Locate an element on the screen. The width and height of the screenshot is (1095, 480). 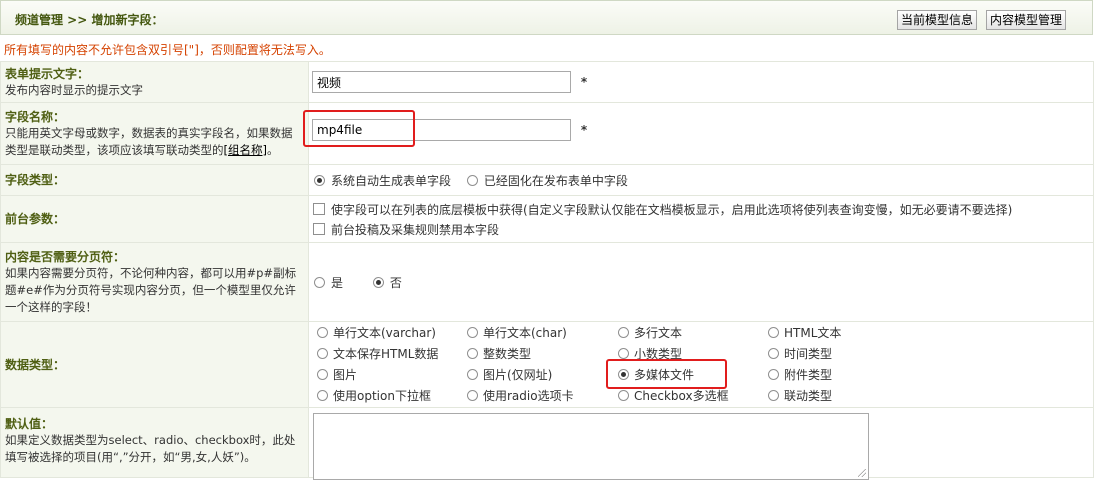
data-type-option-label: HTML文本 is located at coordinates (813, 333).